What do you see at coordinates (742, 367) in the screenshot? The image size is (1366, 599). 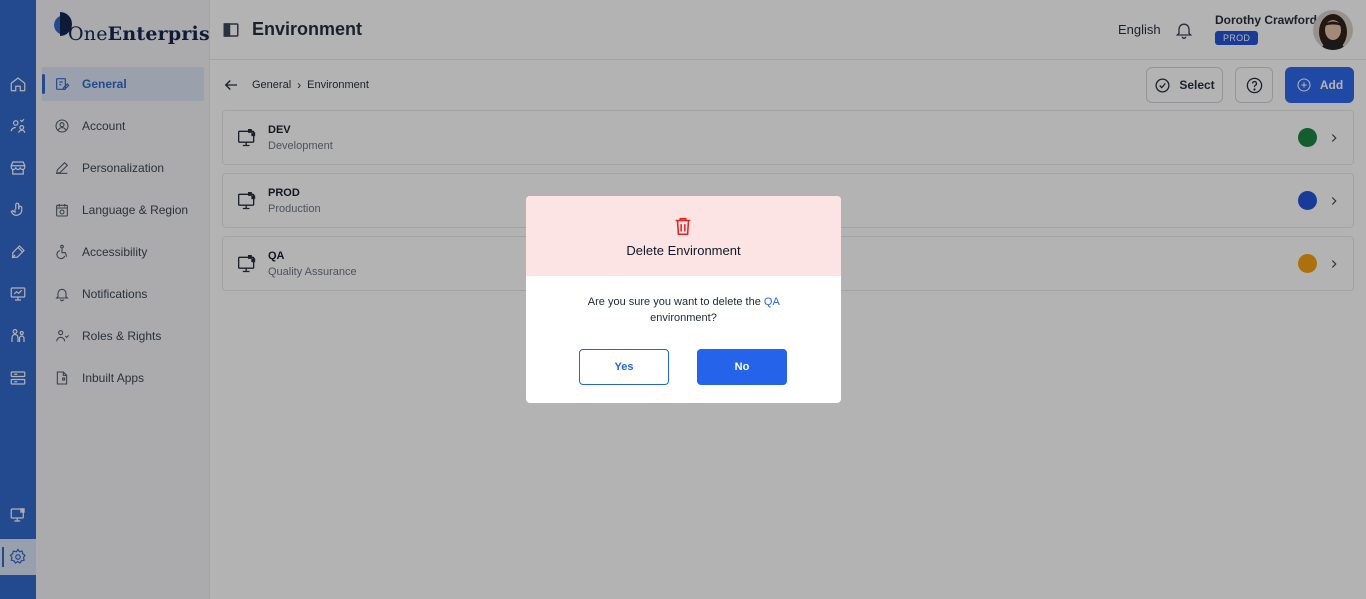 I see `no-button: No` at bounding box center [742, 367].